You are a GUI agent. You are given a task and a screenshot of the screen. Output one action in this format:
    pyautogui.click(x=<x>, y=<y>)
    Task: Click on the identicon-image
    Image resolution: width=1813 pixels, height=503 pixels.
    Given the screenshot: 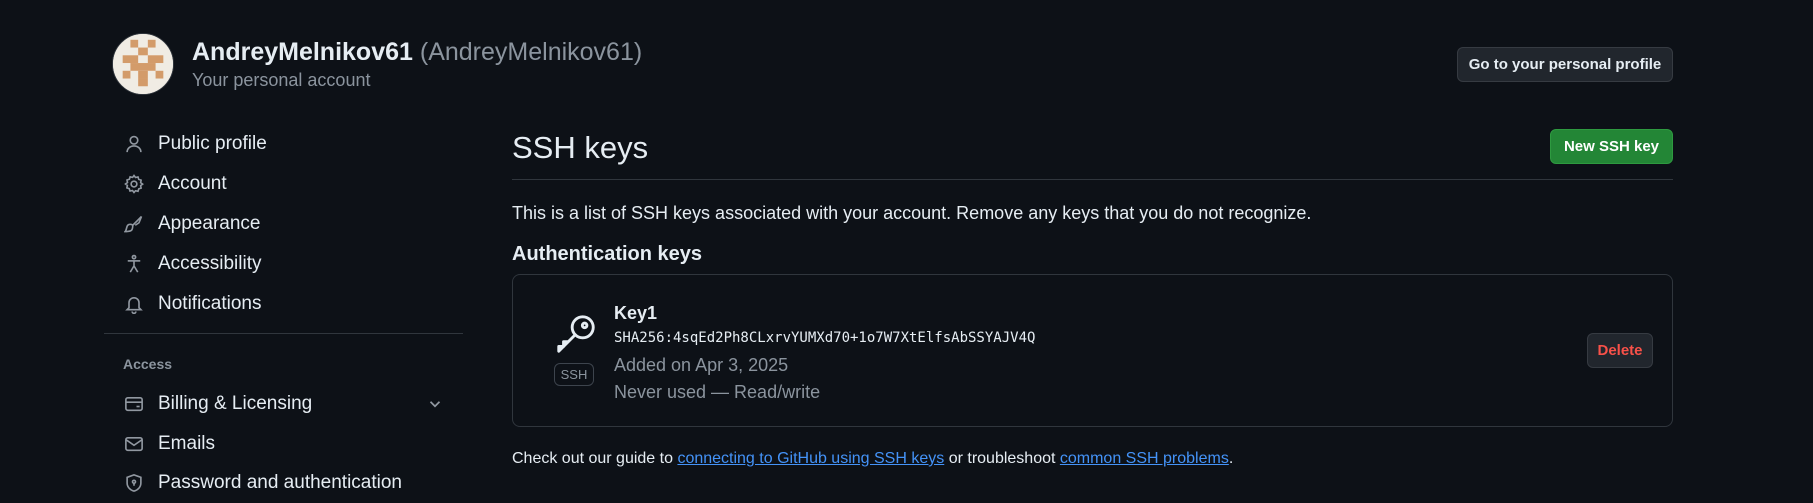 What is the action you would take?
    pyautogui.click(x=143, y=64)
    